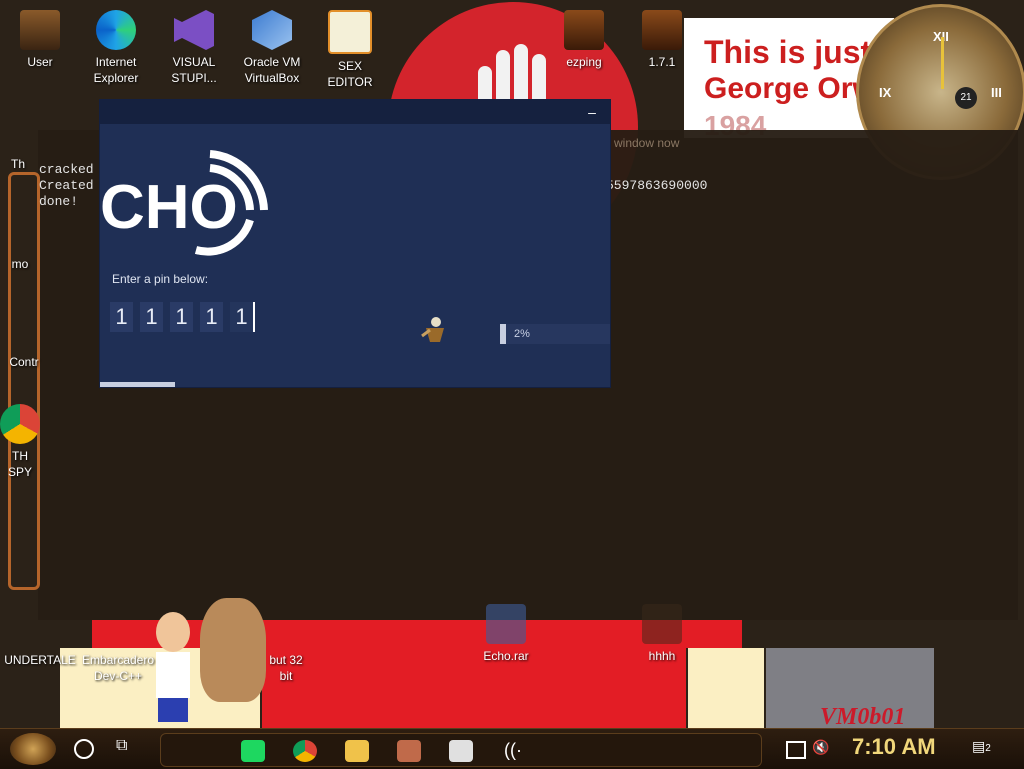 The height and width of the screenshot is (769, 1024). What do you see at coordinates (253, 751) in the screenshot?
I see `spotify-icon` at bounding box center [253, 751].